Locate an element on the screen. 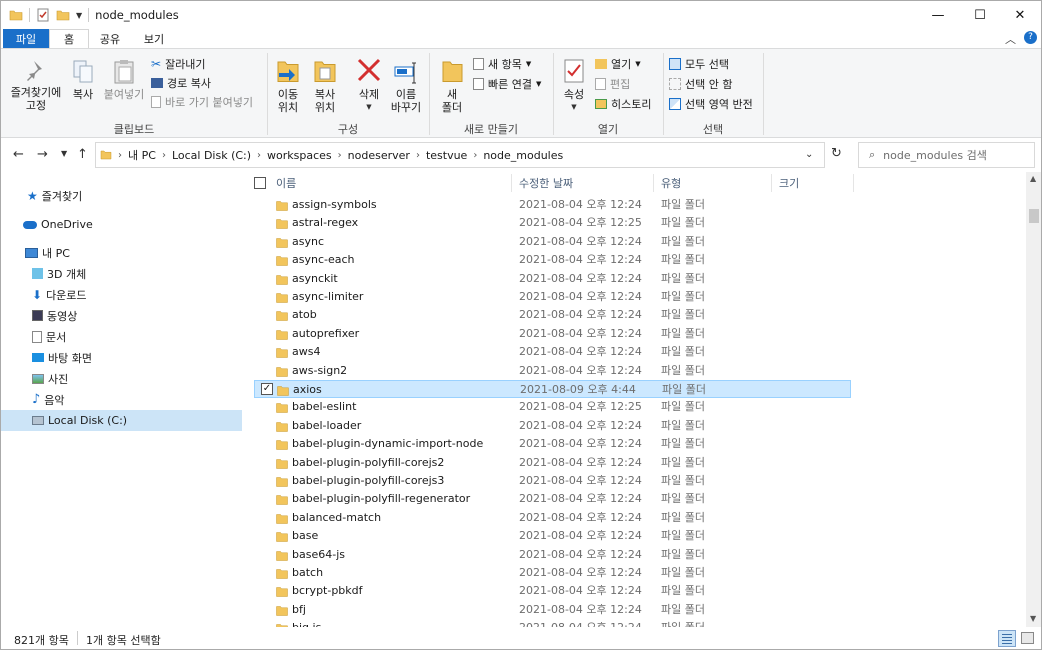 The height and width of the screenshot is (650, 1042). nav-3d-objects: 3D 개체 is located at coordinates (121, 273).